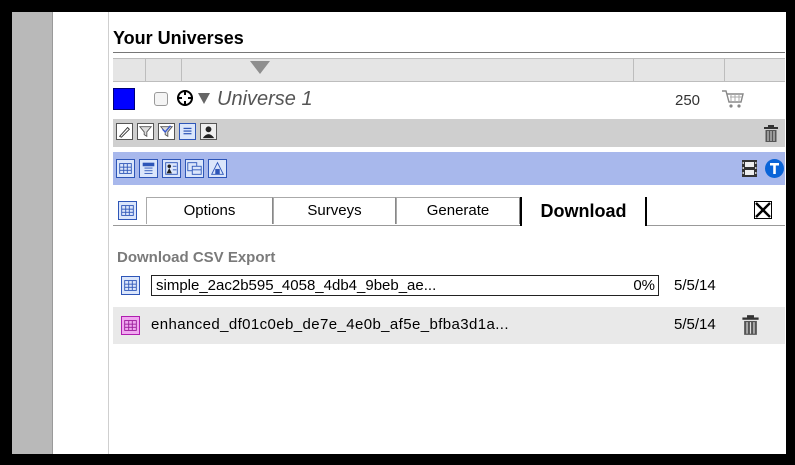 This screenshot has height=465, width=795. I want to click on filter-check-icon, so click(166, 131).